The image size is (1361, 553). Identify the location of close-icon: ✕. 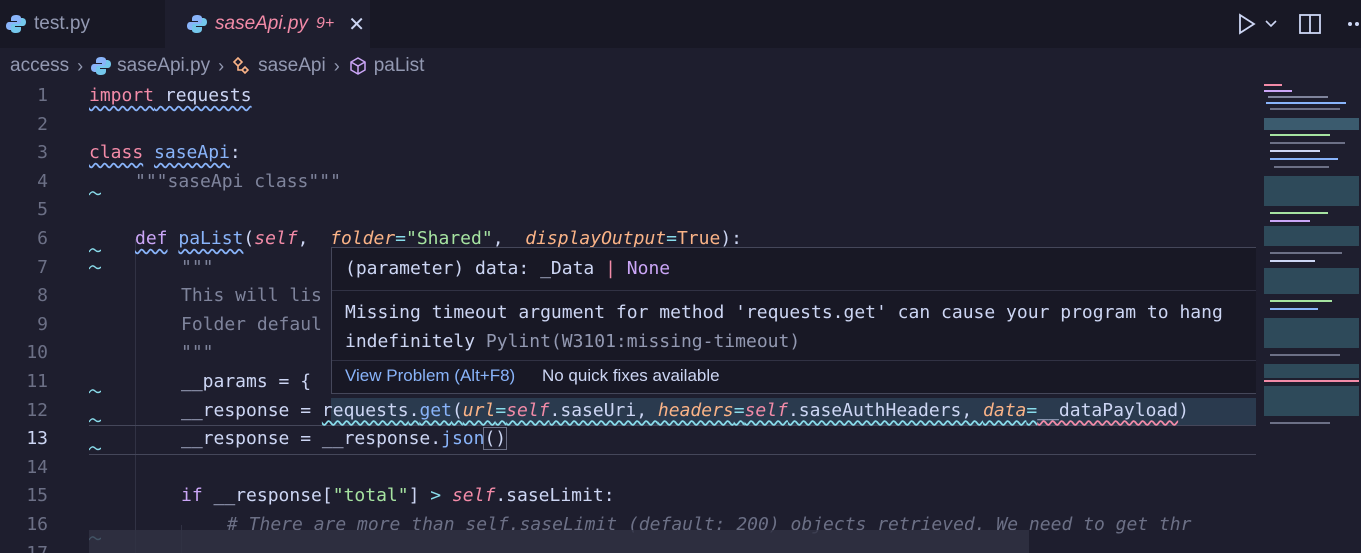
(356, 24).